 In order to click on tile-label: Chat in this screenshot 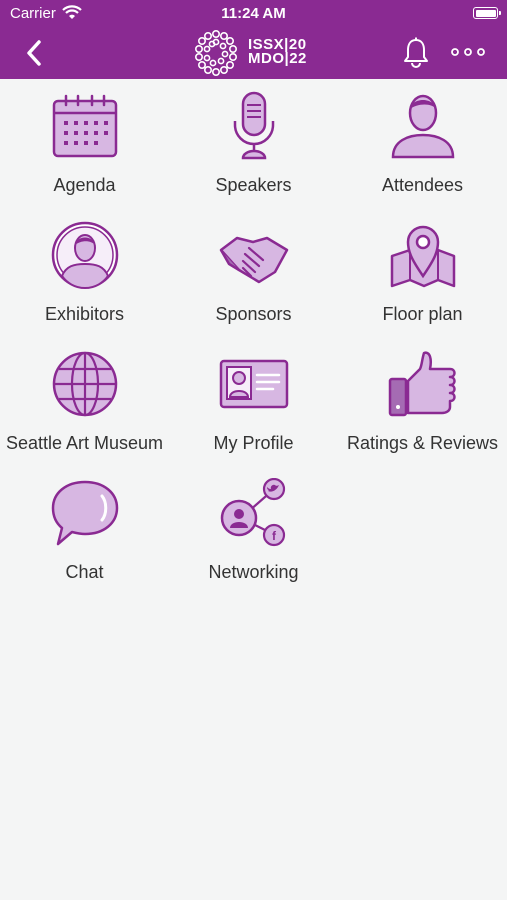, I will do `click(84, 572)`.